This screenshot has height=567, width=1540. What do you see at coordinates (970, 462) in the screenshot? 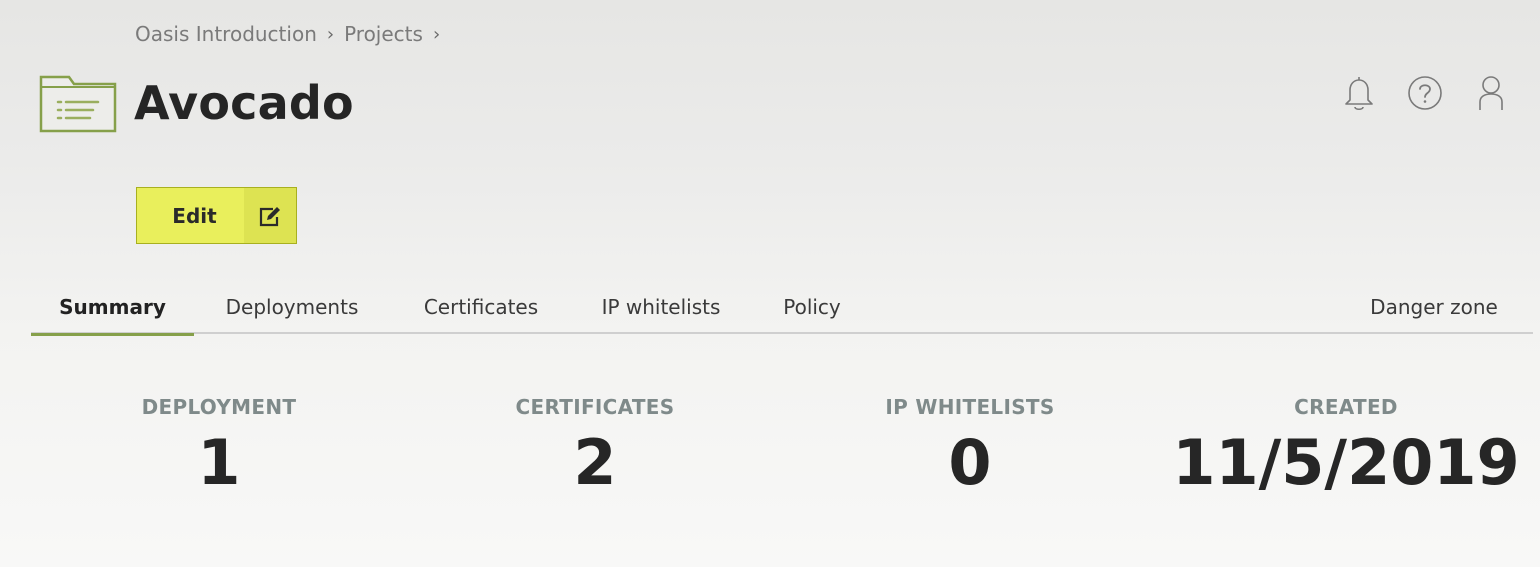
I see `stat-value: 0` at bounding box center [970, 462].